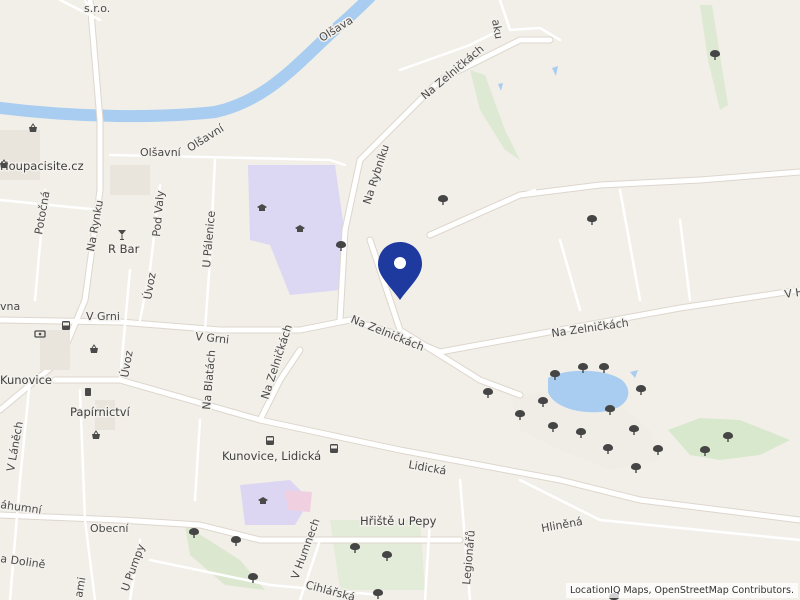 The width and height of the screenshot is (800, 600). I want to click on bus-station-icon, so click(88, 392).